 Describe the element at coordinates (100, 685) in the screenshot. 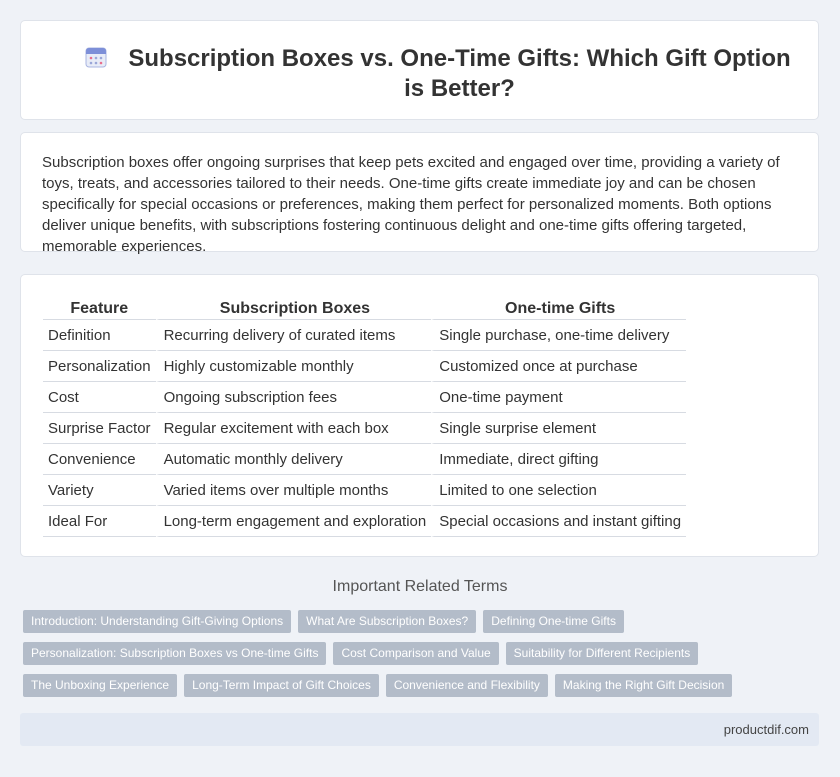

I see `related-term-tag: The Unboxing Experience` at that location.